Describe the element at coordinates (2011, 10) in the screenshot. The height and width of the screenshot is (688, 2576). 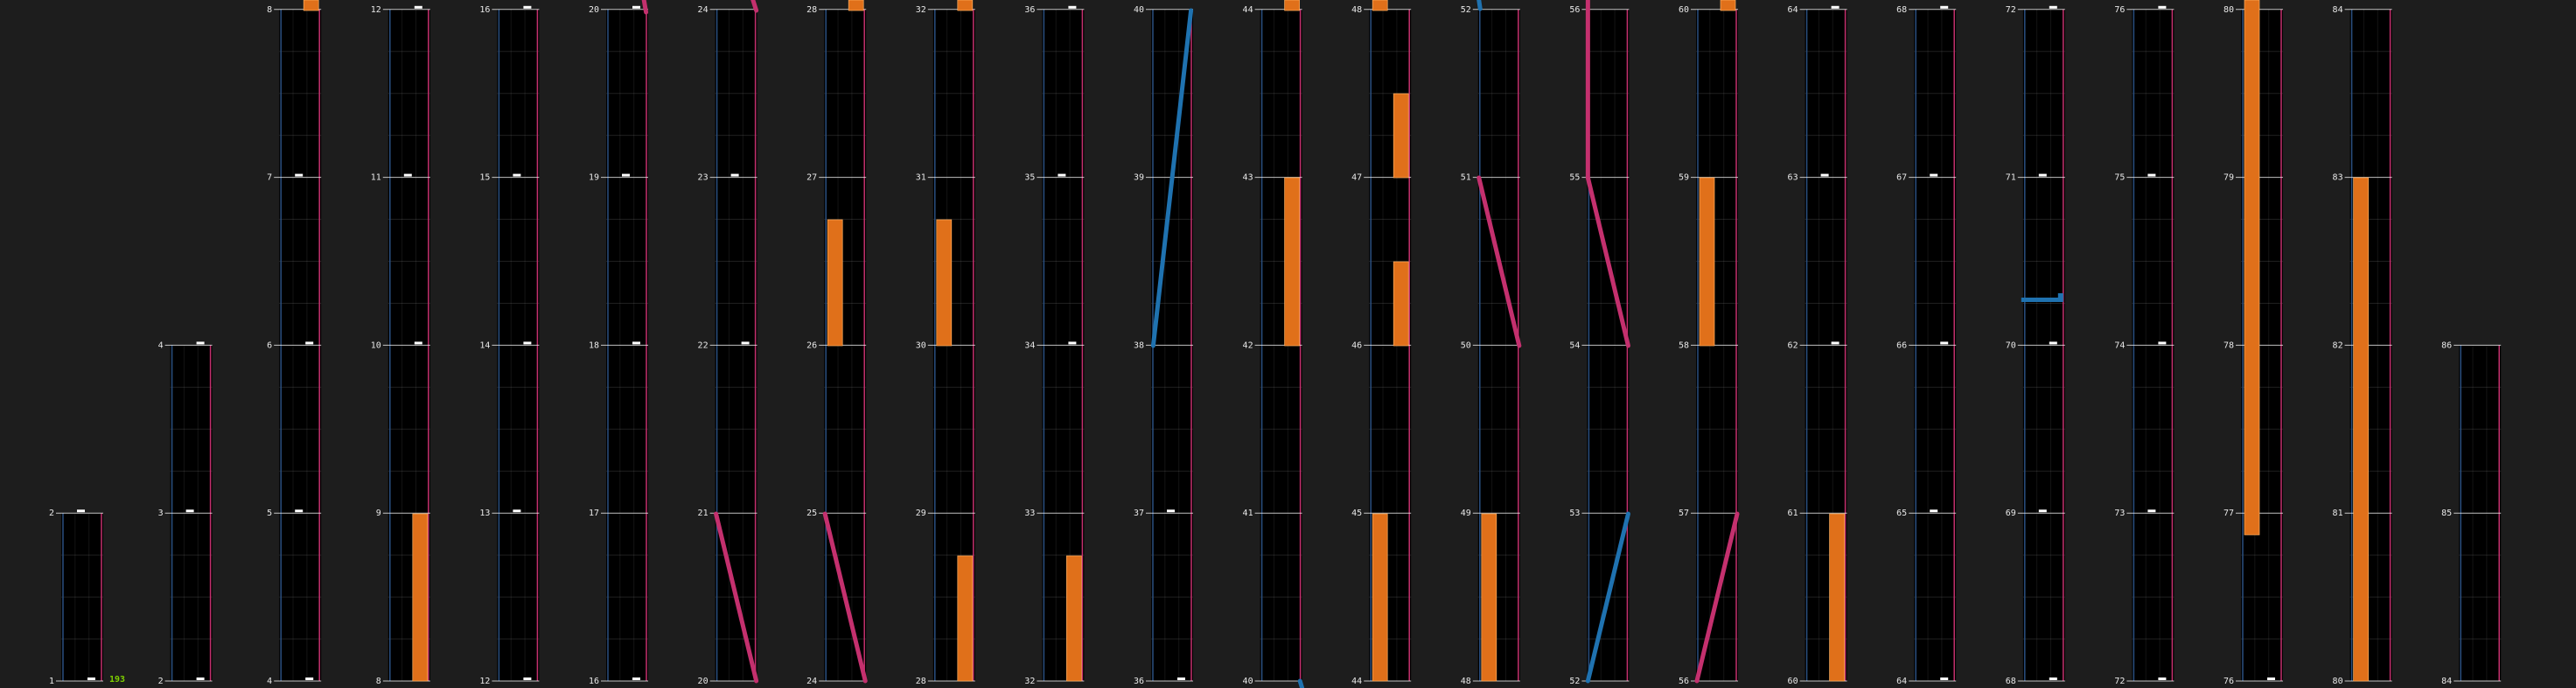
I see `measure-number: 72` at that location.